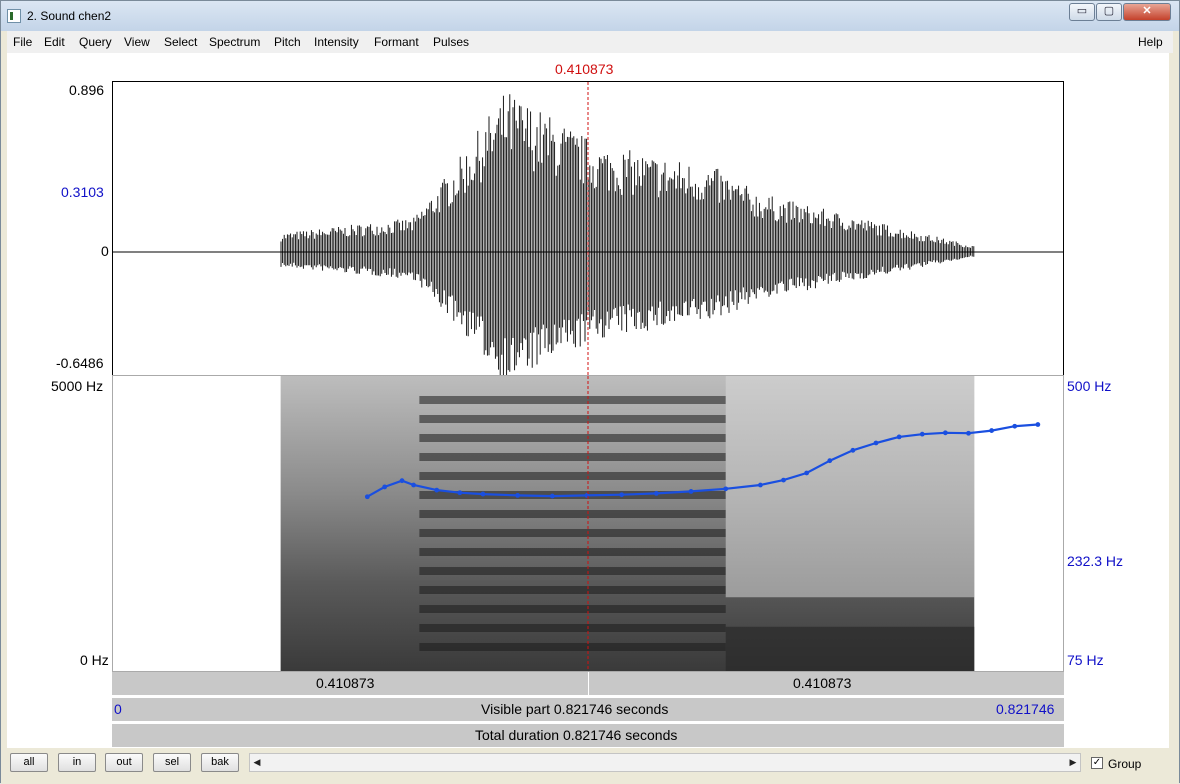 The image size is (1180, 784). I want to click on cursor-time-label: 0.410873, so click(584, 69).